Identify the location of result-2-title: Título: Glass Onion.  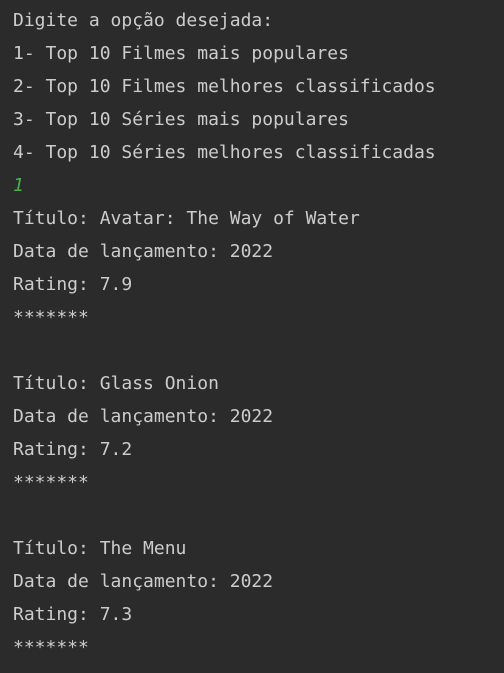
(116, 383).